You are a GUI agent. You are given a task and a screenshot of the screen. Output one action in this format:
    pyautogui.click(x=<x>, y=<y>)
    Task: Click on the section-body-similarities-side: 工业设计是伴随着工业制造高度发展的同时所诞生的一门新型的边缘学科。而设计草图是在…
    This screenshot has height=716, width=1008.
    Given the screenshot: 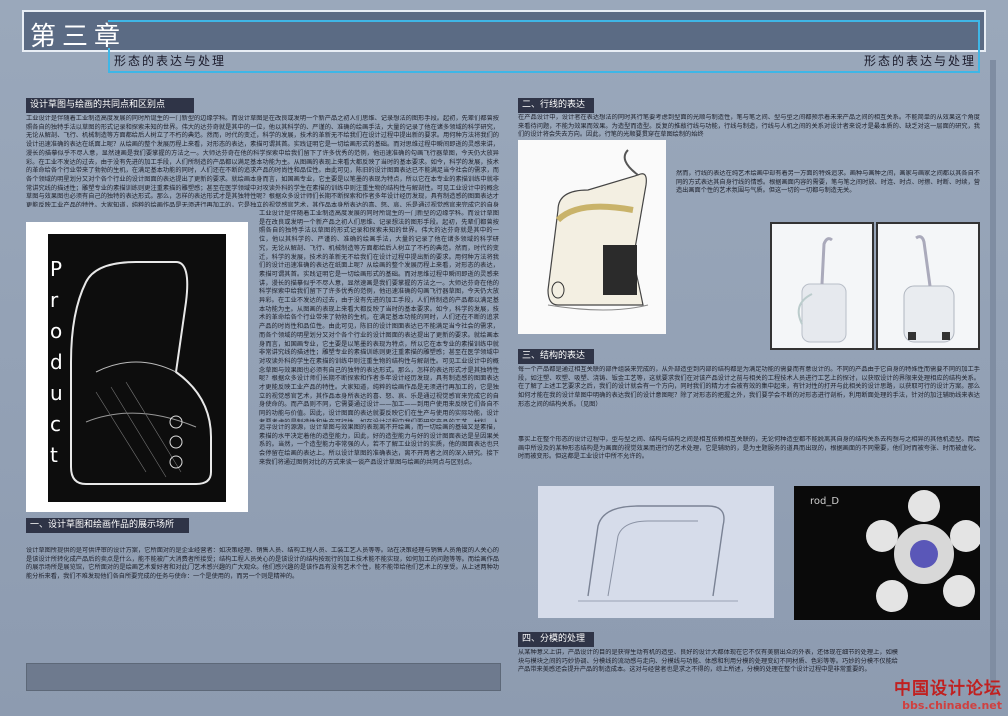 What is the action you would take?
    pyautogui.click(x=379, y=316)
    